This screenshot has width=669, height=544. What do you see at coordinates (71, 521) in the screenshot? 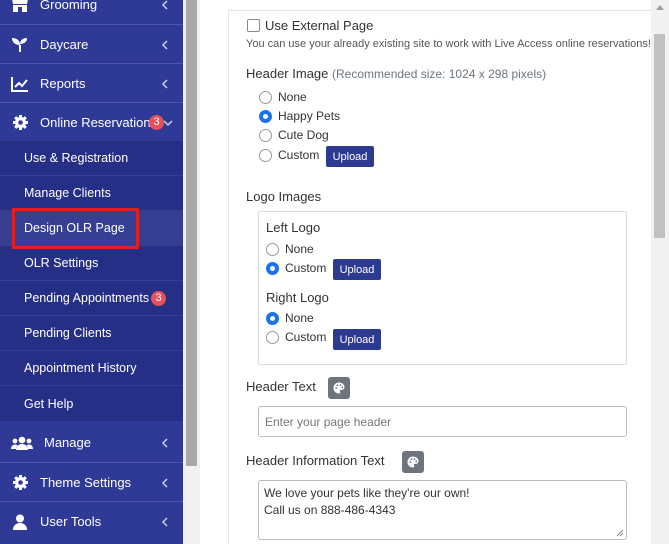
I see `sidebar-item-label: User Tools` at bounding box center [71, 521].